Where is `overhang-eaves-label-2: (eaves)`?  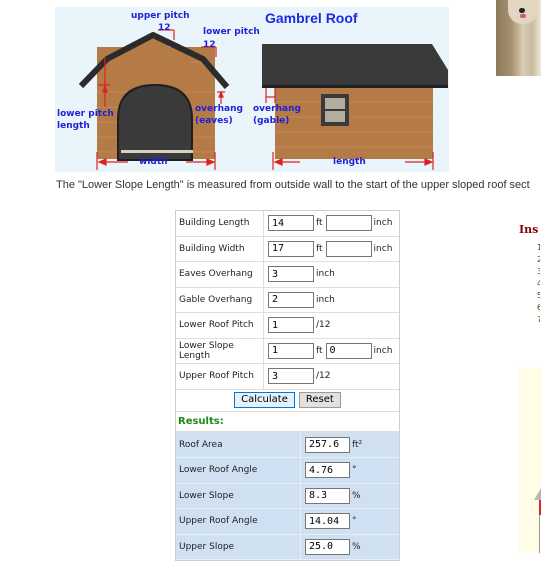 overhang-eaves-label-2: (eaves) is located at coordinates (214, 121).